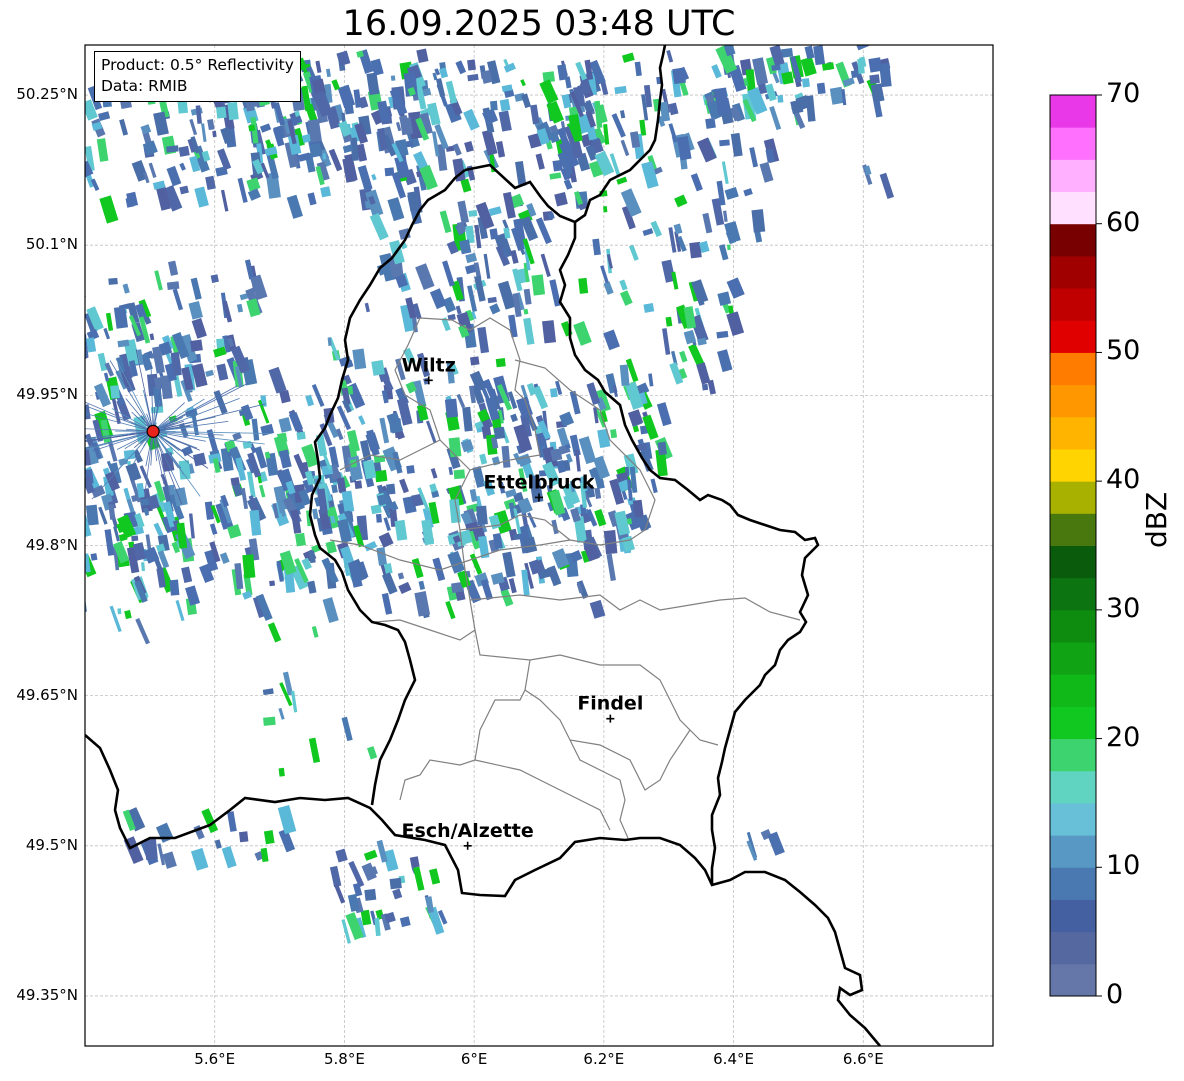 The image size is (1184, 1081). I want to click on city-marker, so click(467, 845).